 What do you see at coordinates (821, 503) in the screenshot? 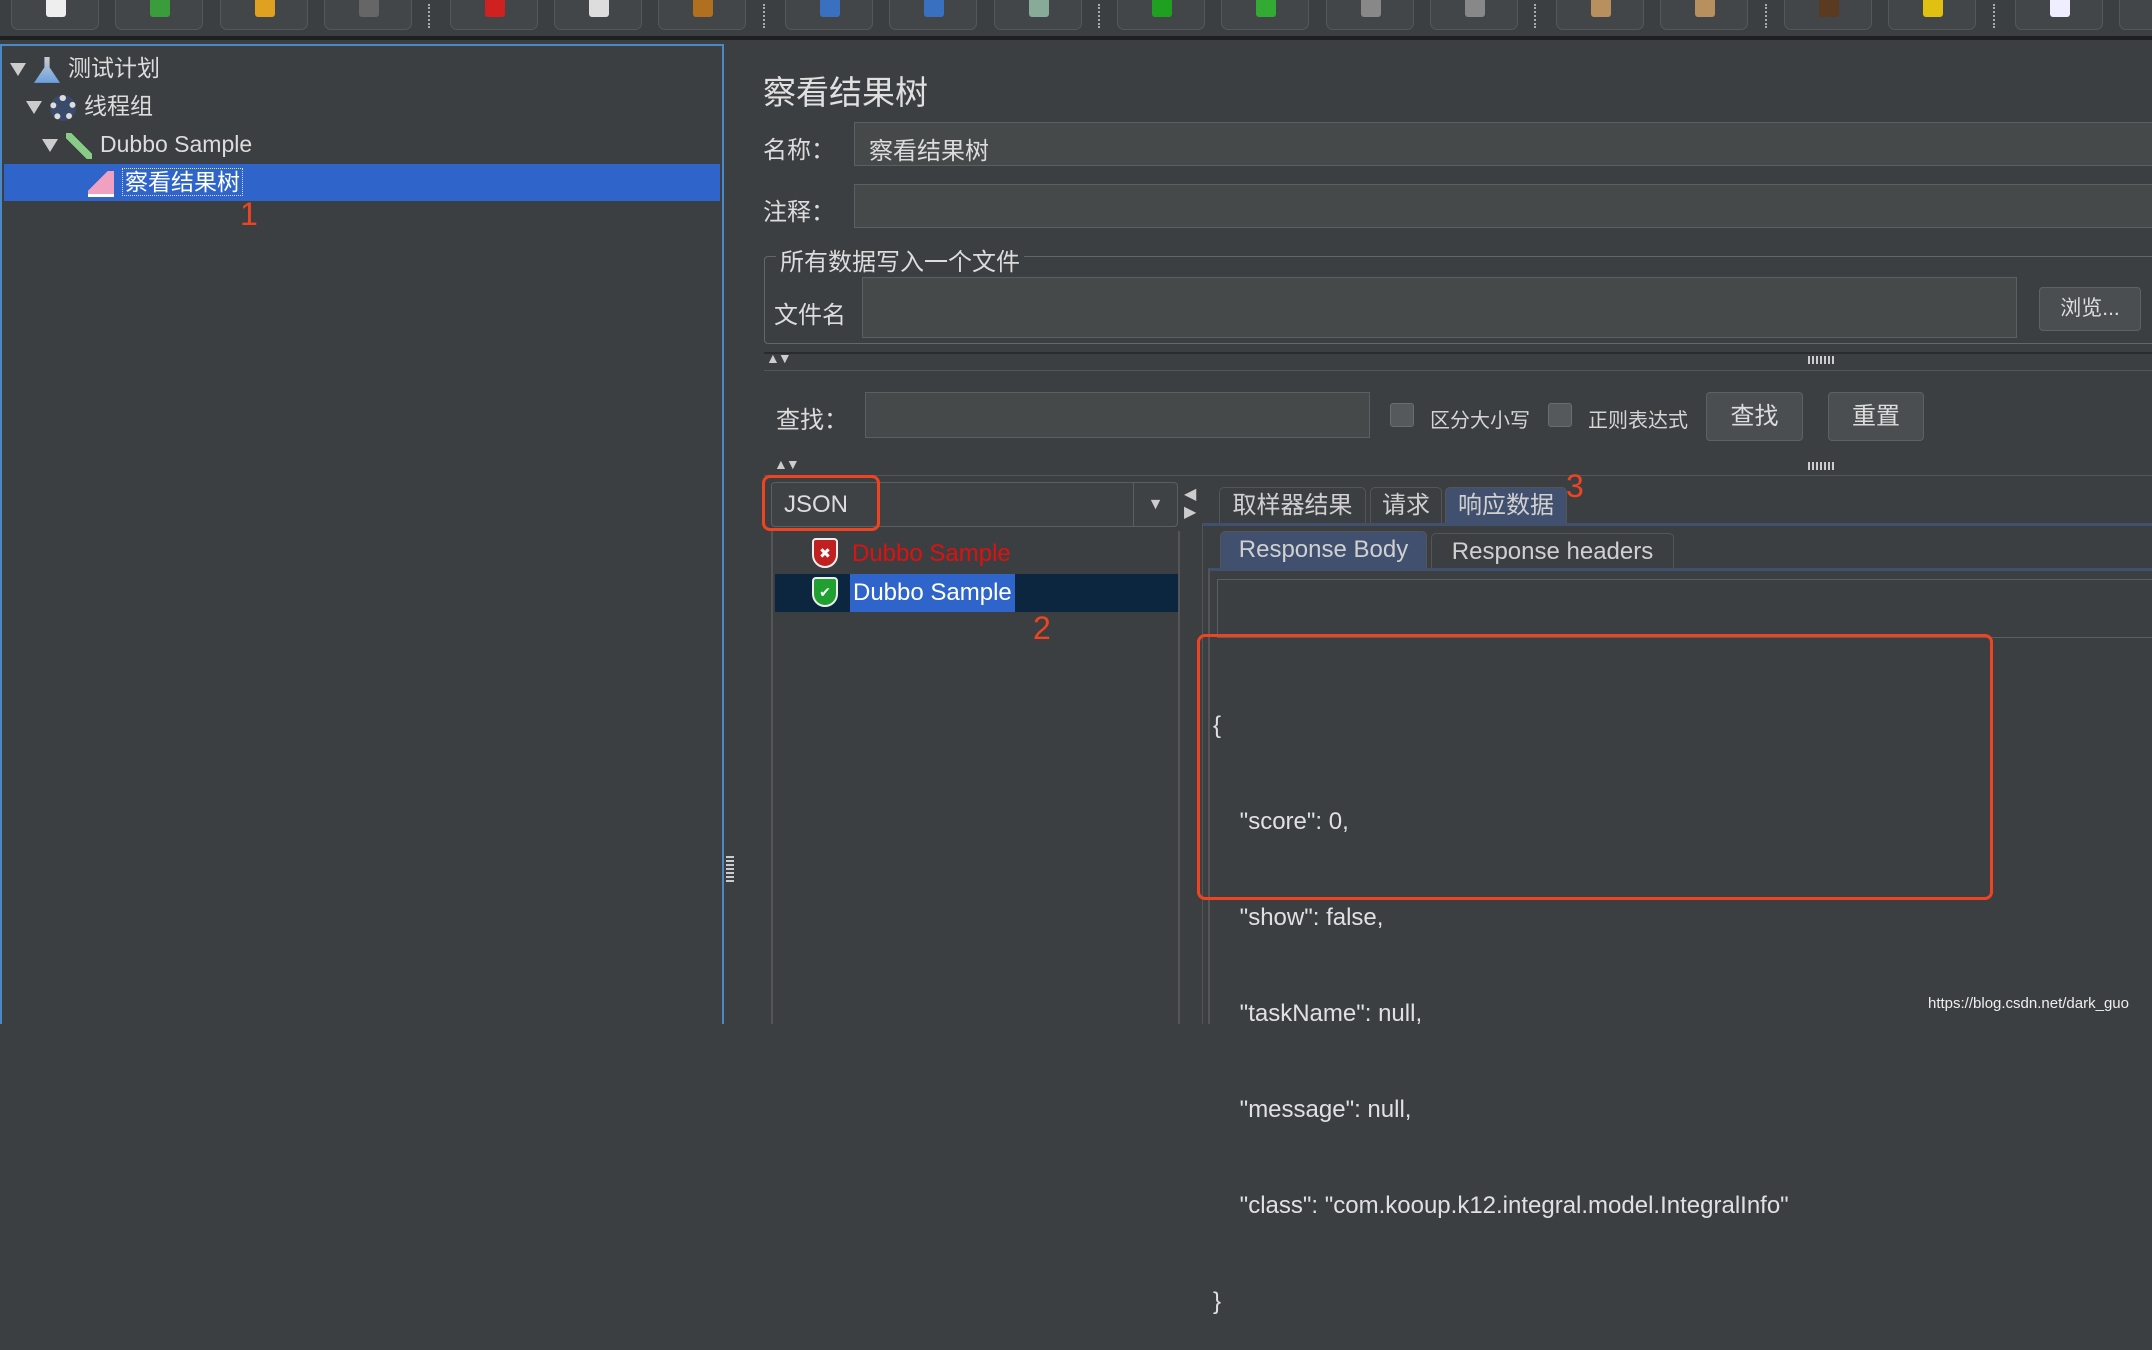
I see `annotation-box-renderer` at bounding box center [821, 503].